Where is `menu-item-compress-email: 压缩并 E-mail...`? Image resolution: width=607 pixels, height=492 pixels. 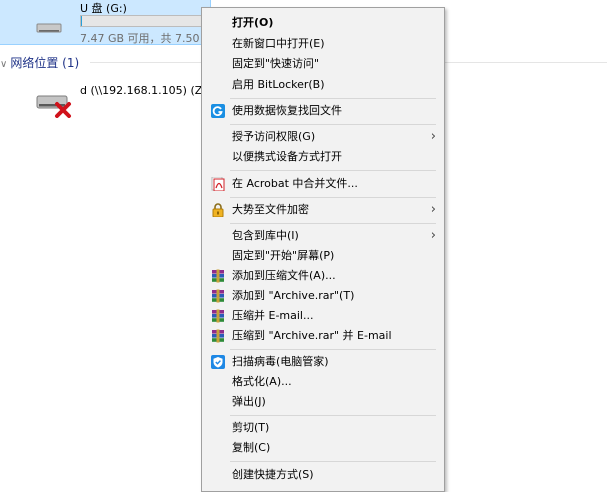
menu-item-compress-email: 压缩并 E-mail... is located at coordinates (323, 316).